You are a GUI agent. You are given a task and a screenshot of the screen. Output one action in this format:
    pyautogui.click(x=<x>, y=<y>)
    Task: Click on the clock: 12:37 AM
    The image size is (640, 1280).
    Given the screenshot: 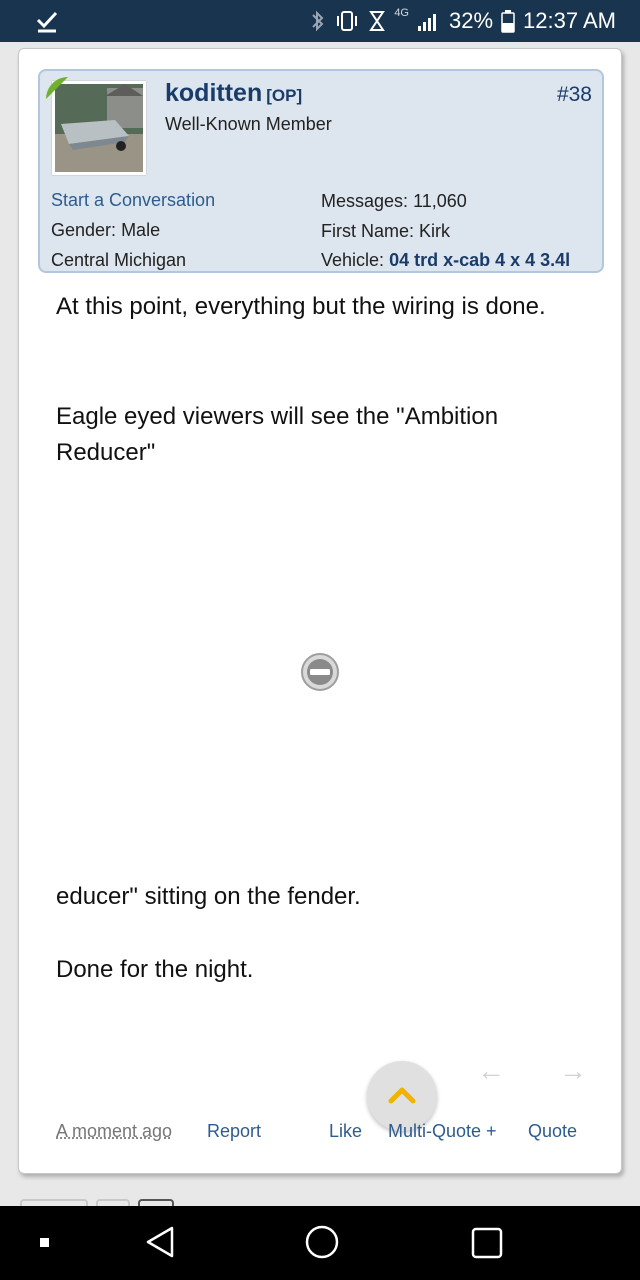 What is the action you would take?
    pyautogui.click(x=569, y=20)
    